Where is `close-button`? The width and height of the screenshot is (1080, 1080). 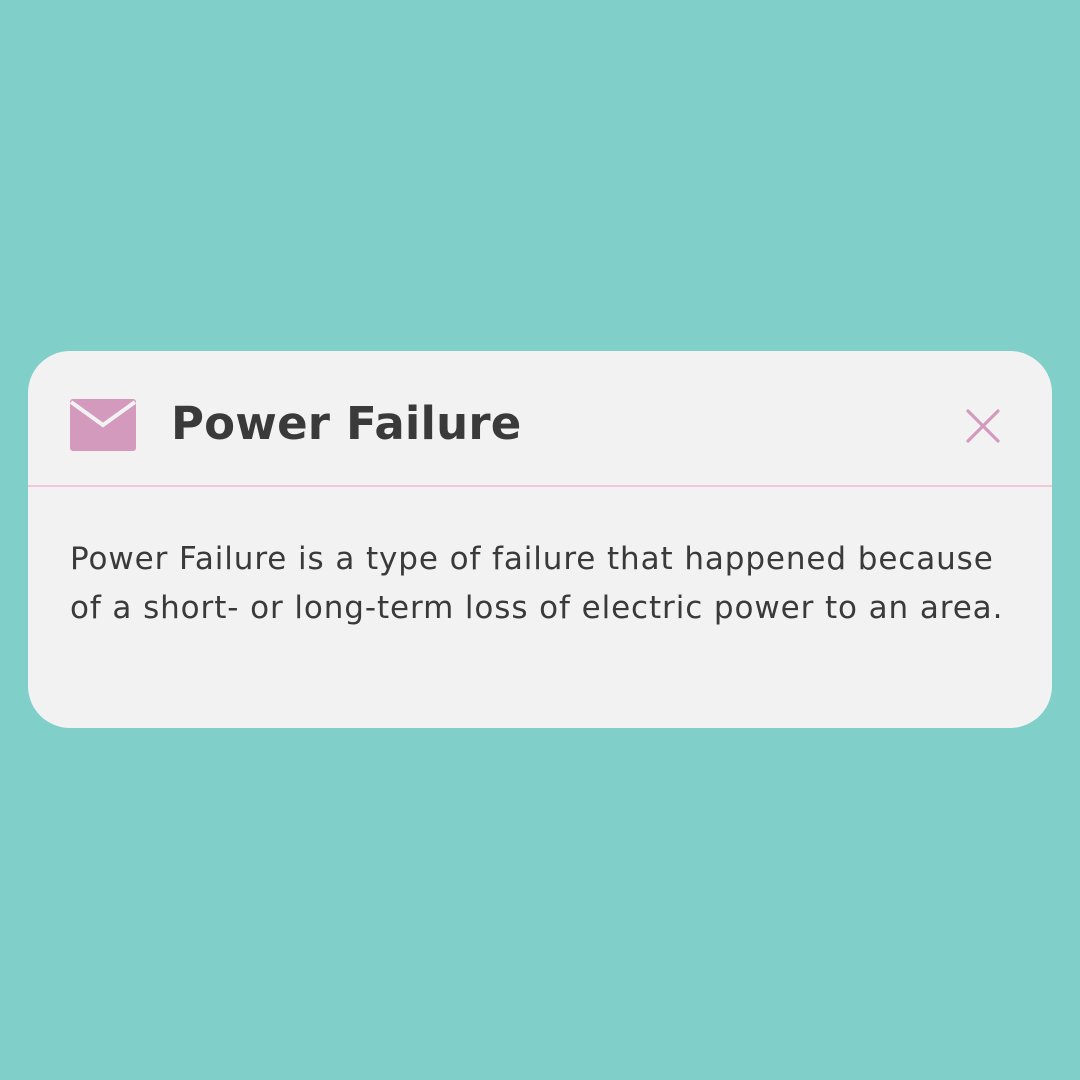 close-button is located at coordinates (983, 426).